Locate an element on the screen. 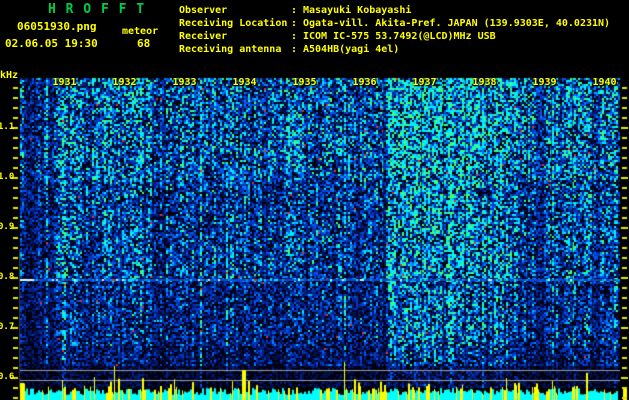 Image resolution: width=629 pixels, height=400 pixels. y-axis-label: 0.8 is located at coordinates (7, 277).